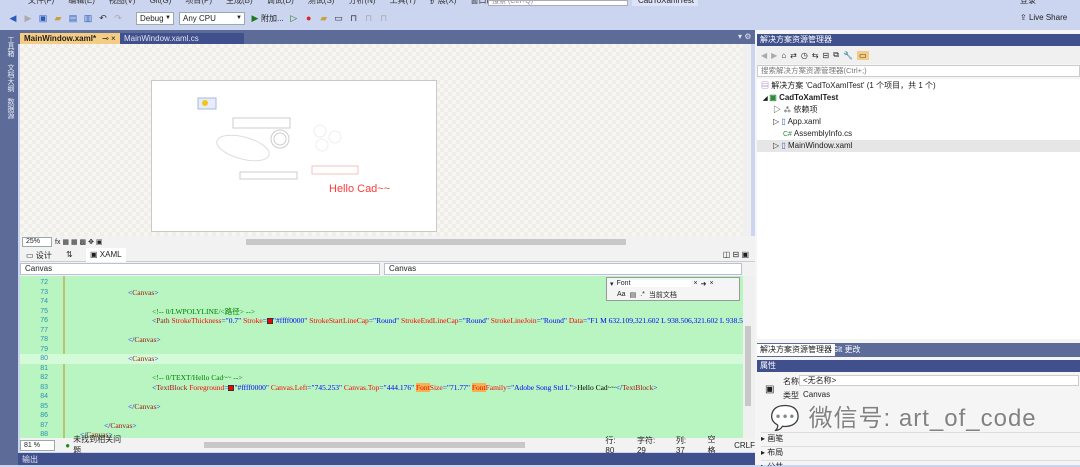 This screenshot has width=1080, height=467. What do you see at coordinates (403, 4) in the screenshot?
I see `menu-item: 工具(T)` at bounding box center [403, 4].